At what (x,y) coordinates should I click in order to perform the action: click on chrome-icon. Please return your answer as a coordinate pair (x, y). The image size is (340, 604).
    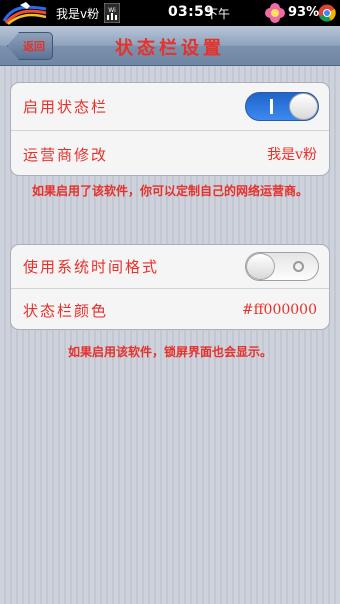
    Looking at the image, I should click on (327, 13).